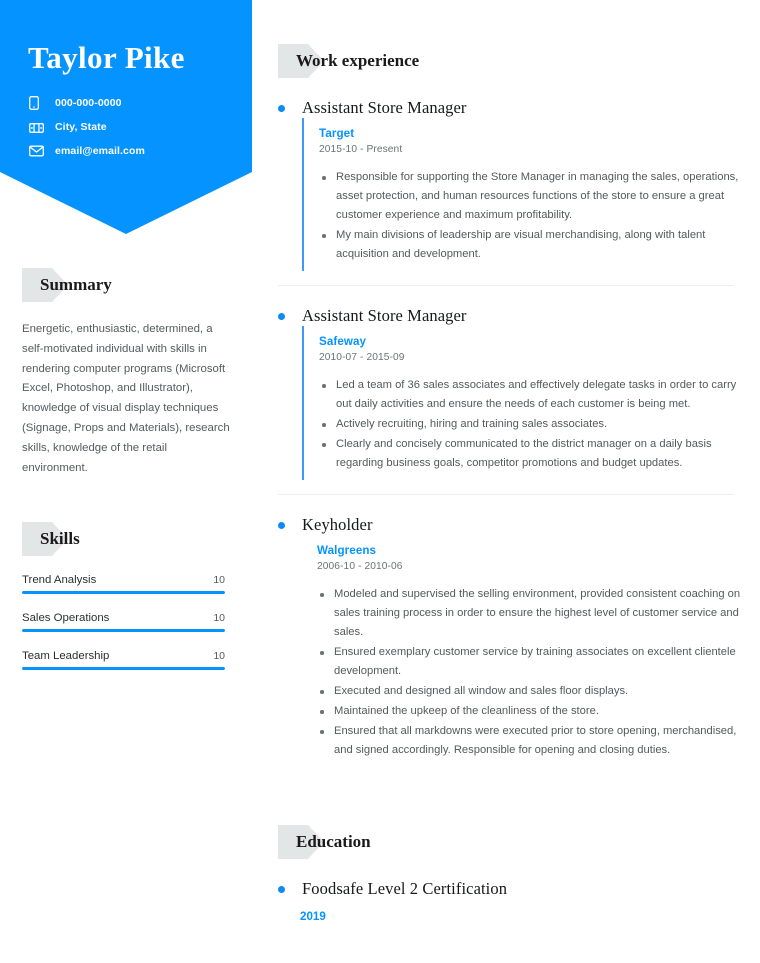 This screenshot has width=760, height=963. I want to click on phone-icon, so click(37, 103).